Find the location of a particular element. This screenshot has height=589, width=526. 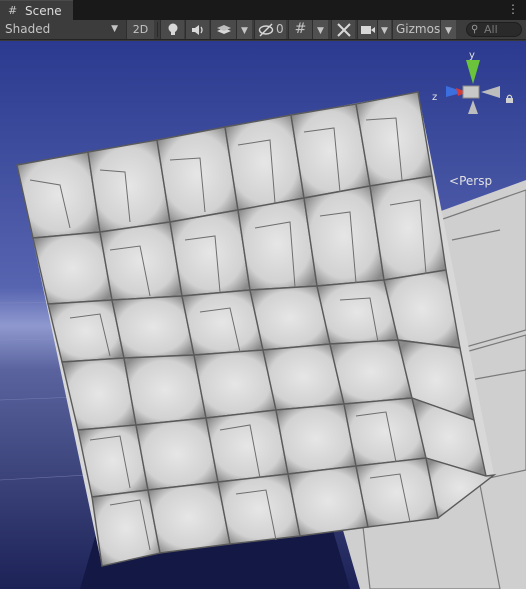

speaker-icon is located at coordinates (197, 30).